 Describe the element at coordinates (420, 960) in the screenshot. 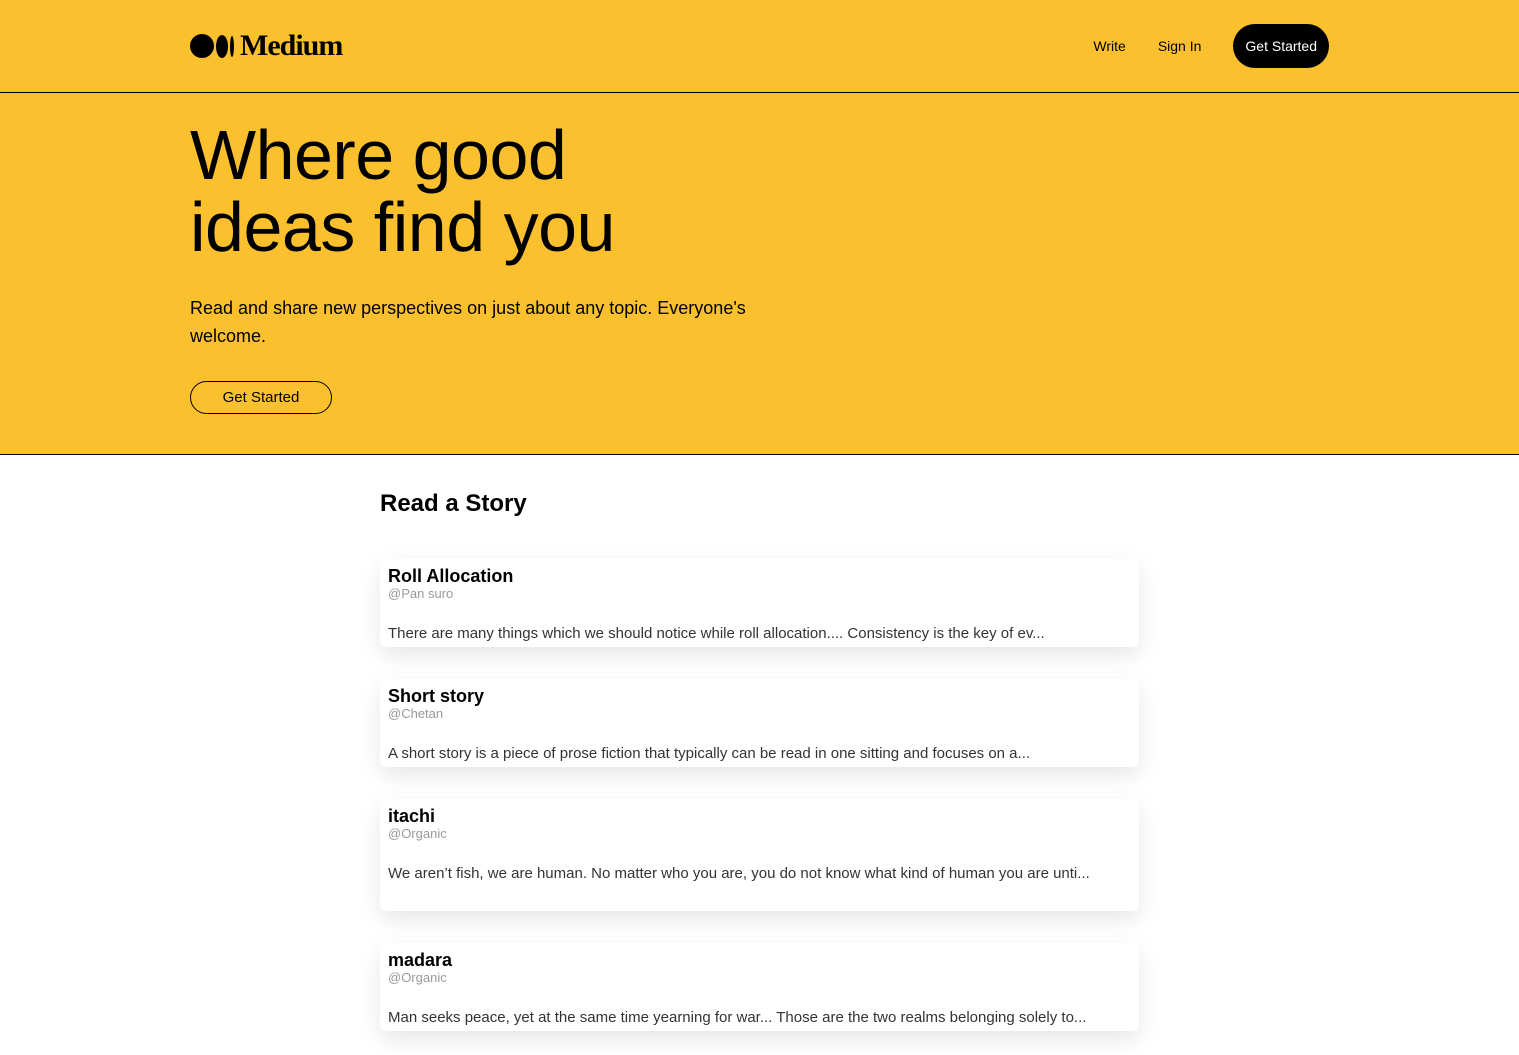

I see `story-title: madara` at that location.